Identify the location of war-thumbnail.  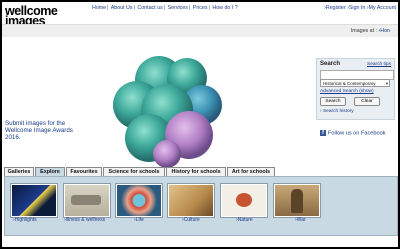
(297, 200).